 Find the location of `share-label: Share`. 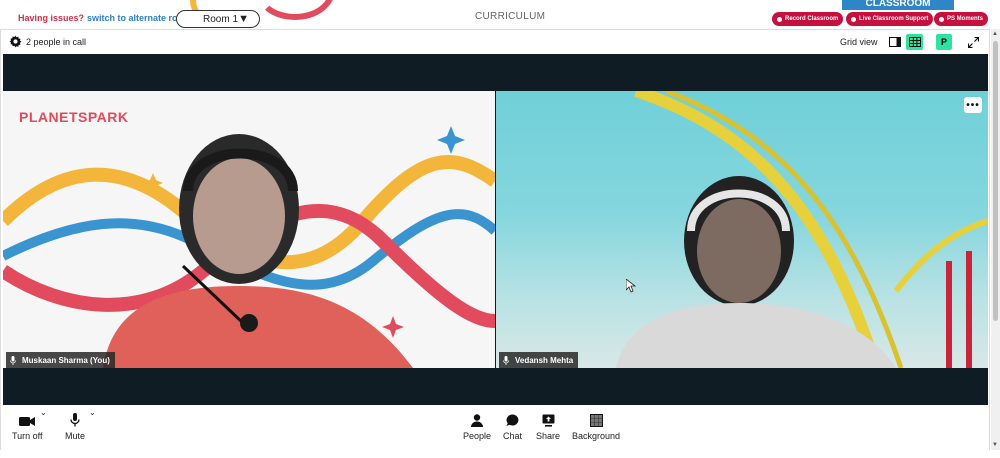

share-label: Share is located at coordinates (548, 436).